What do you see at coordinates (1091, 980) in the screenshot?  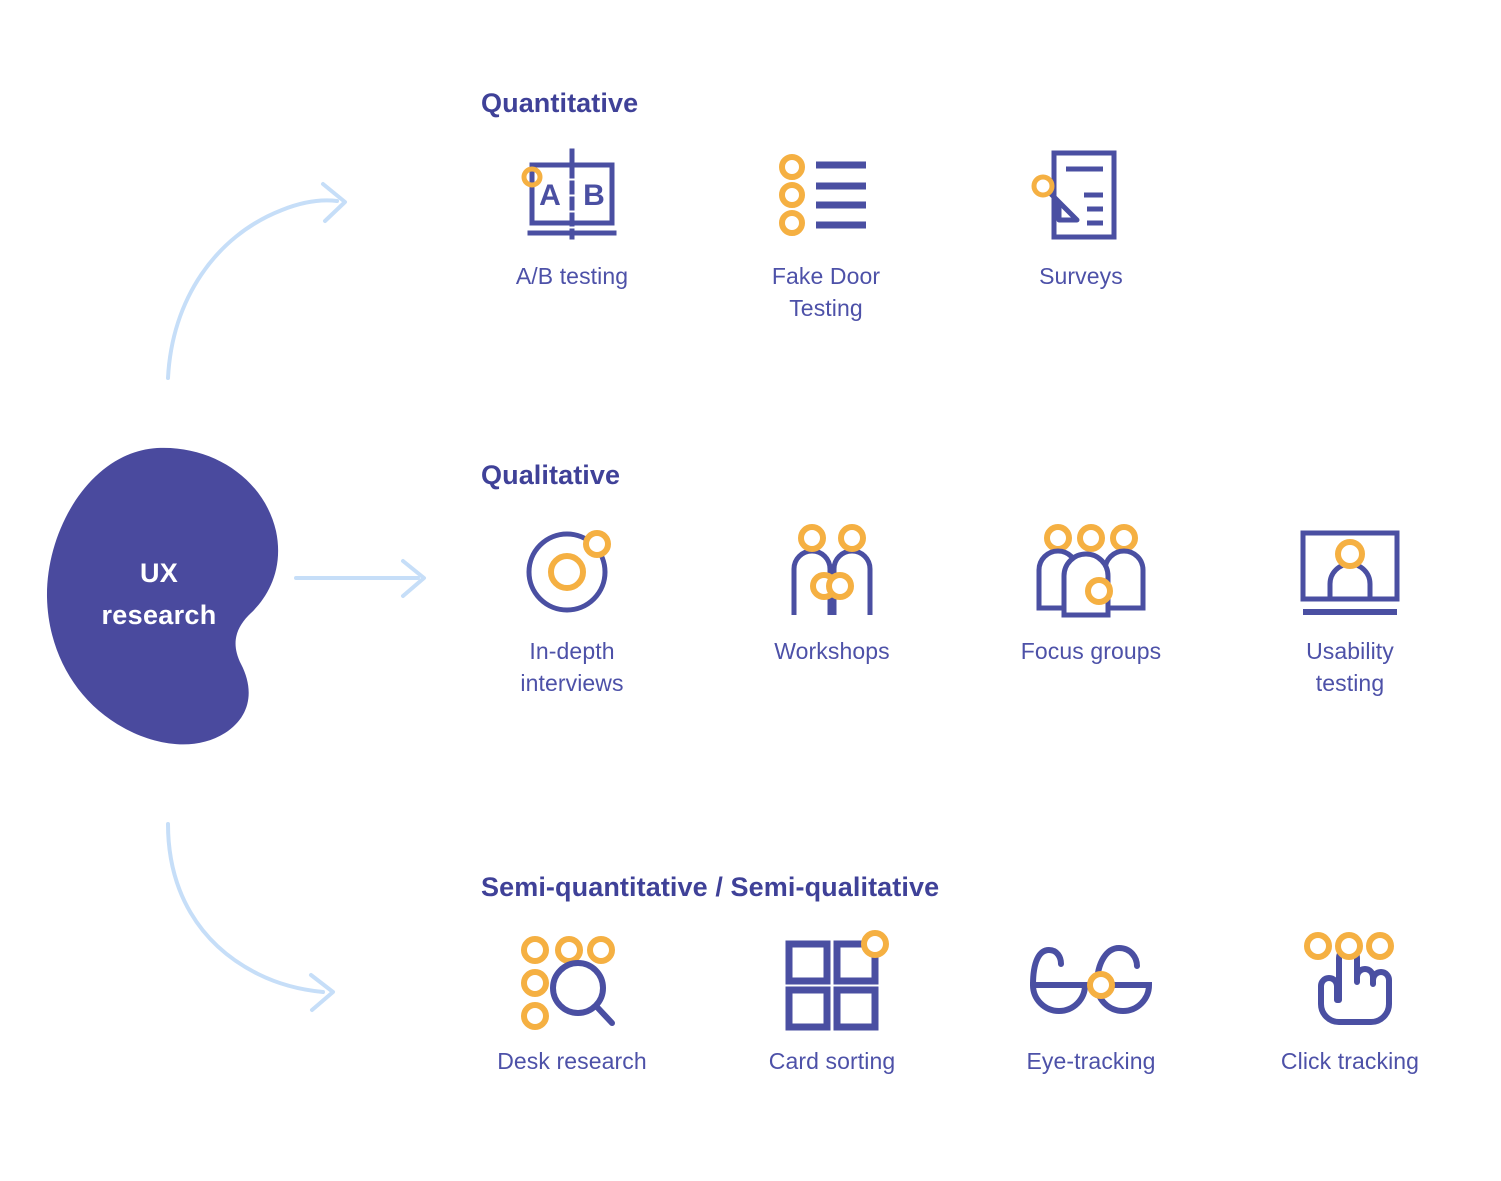 I see `glasses-icon` at bounding box center [1091, 980].